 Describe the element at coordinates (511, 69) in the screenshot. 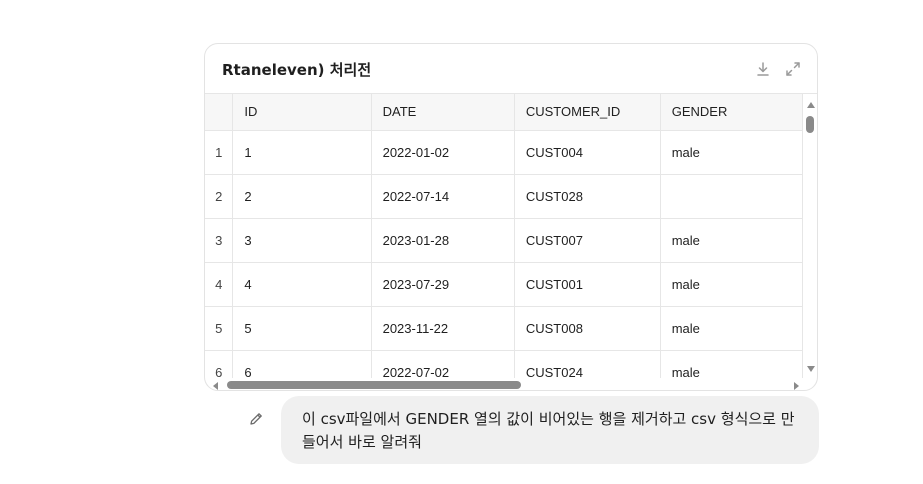

I see `card-header: Rtaneleven) 처리전` at that location.